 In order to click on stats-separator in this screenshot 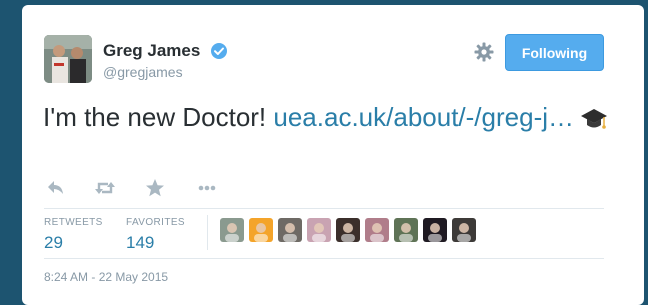, I will do `click(207, 232)`.